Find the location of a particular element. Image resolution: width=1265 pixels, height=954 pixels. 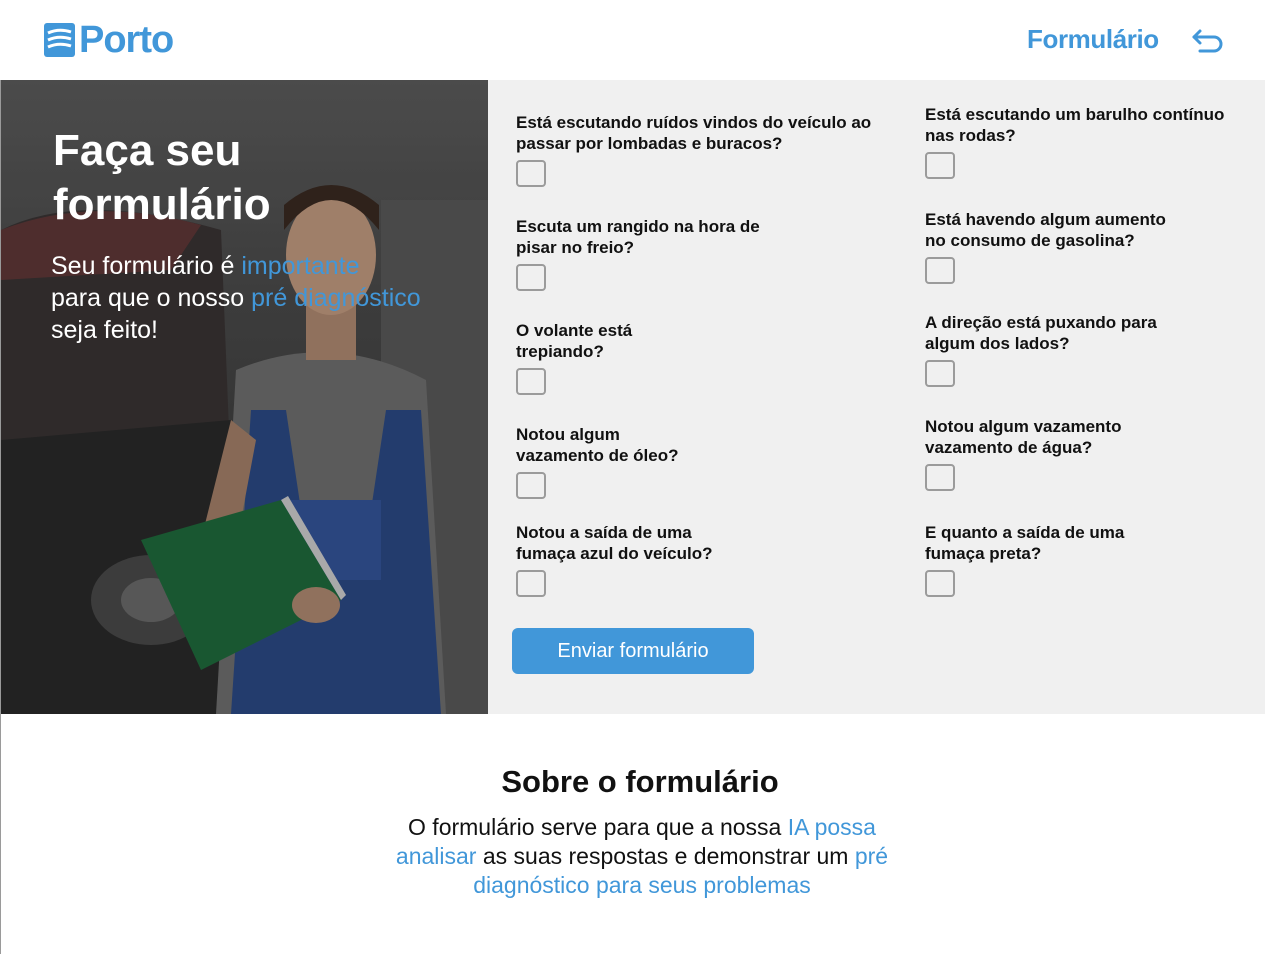

question-label: O volante está trepiando? is located at coordinates (574, 341).